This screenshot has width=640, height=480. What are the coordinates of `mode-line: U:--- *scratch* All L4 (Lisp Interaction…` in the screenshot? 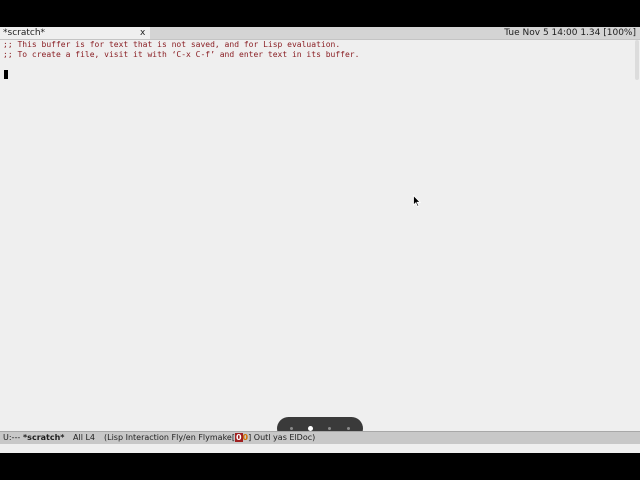 It's located at (320, 437).